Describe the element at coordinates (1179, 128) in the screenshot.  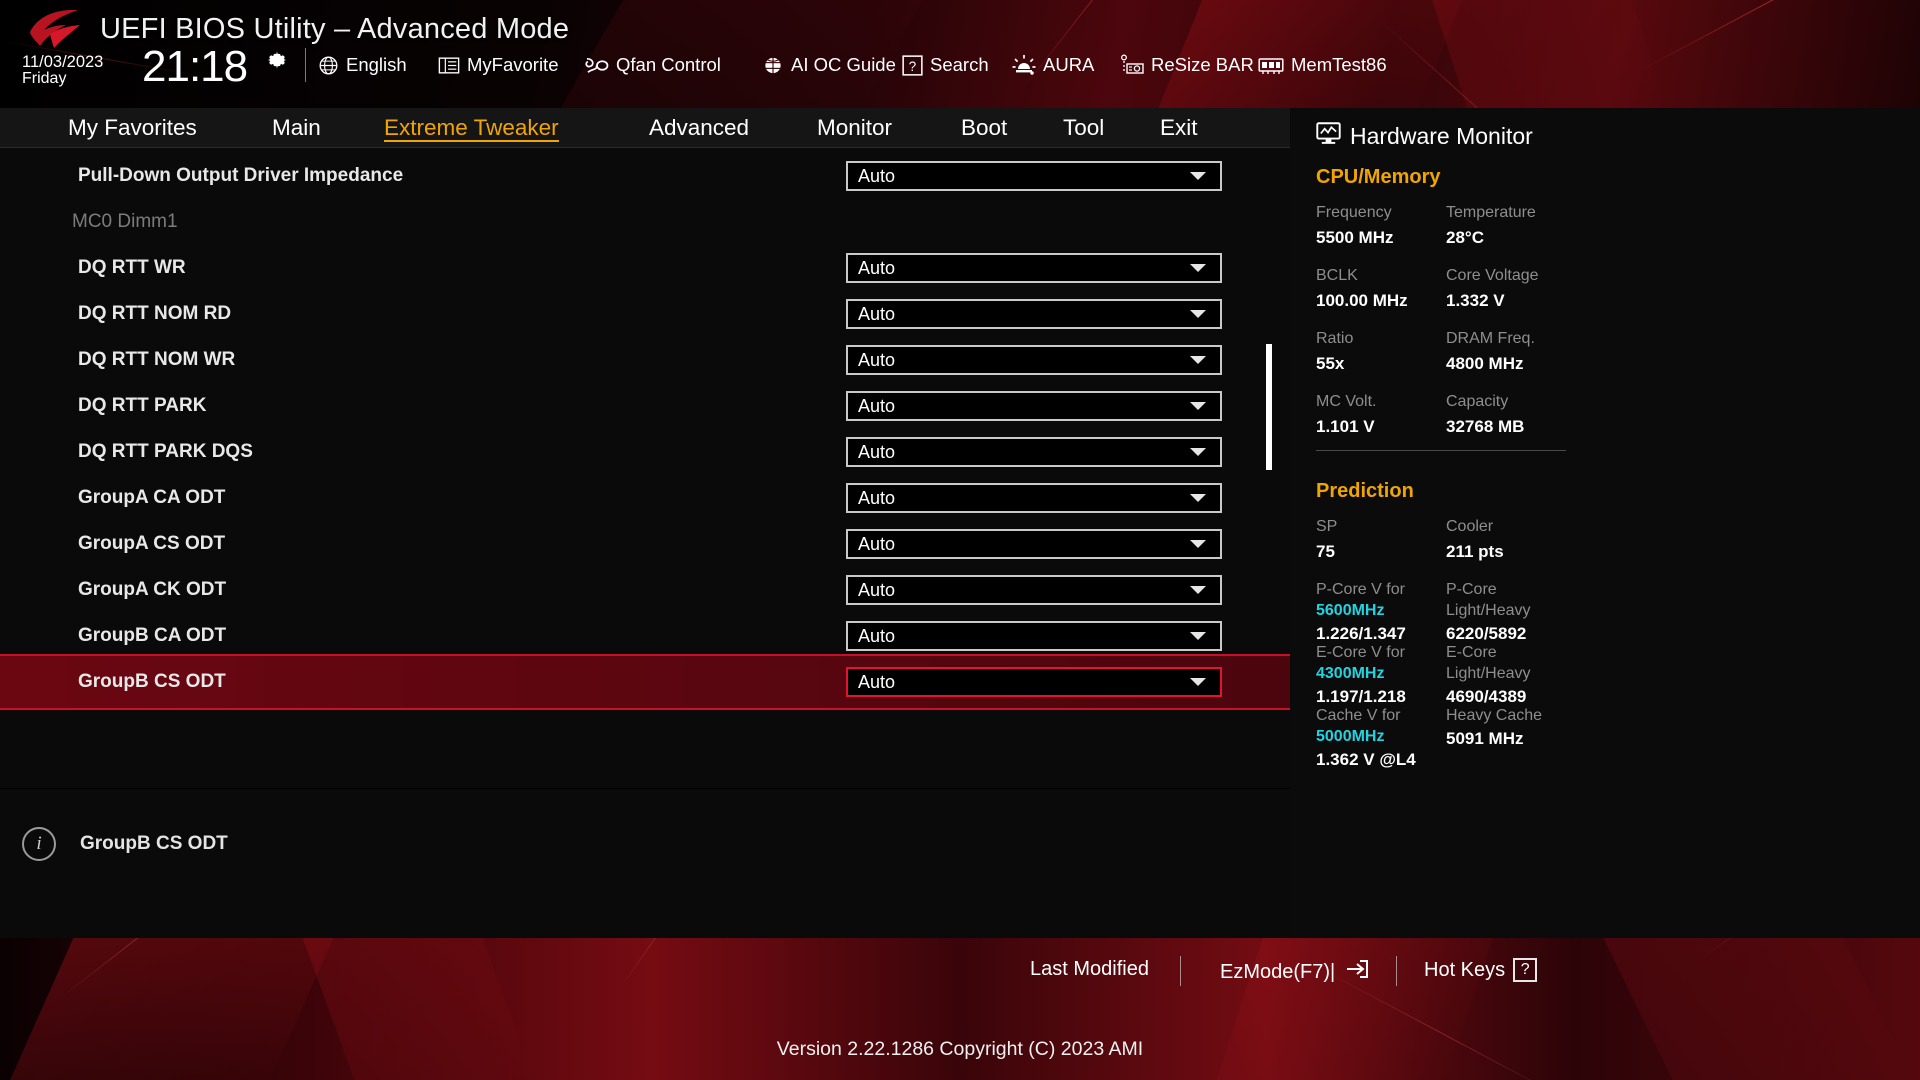
I see `tab-exit: Exit` at that location.